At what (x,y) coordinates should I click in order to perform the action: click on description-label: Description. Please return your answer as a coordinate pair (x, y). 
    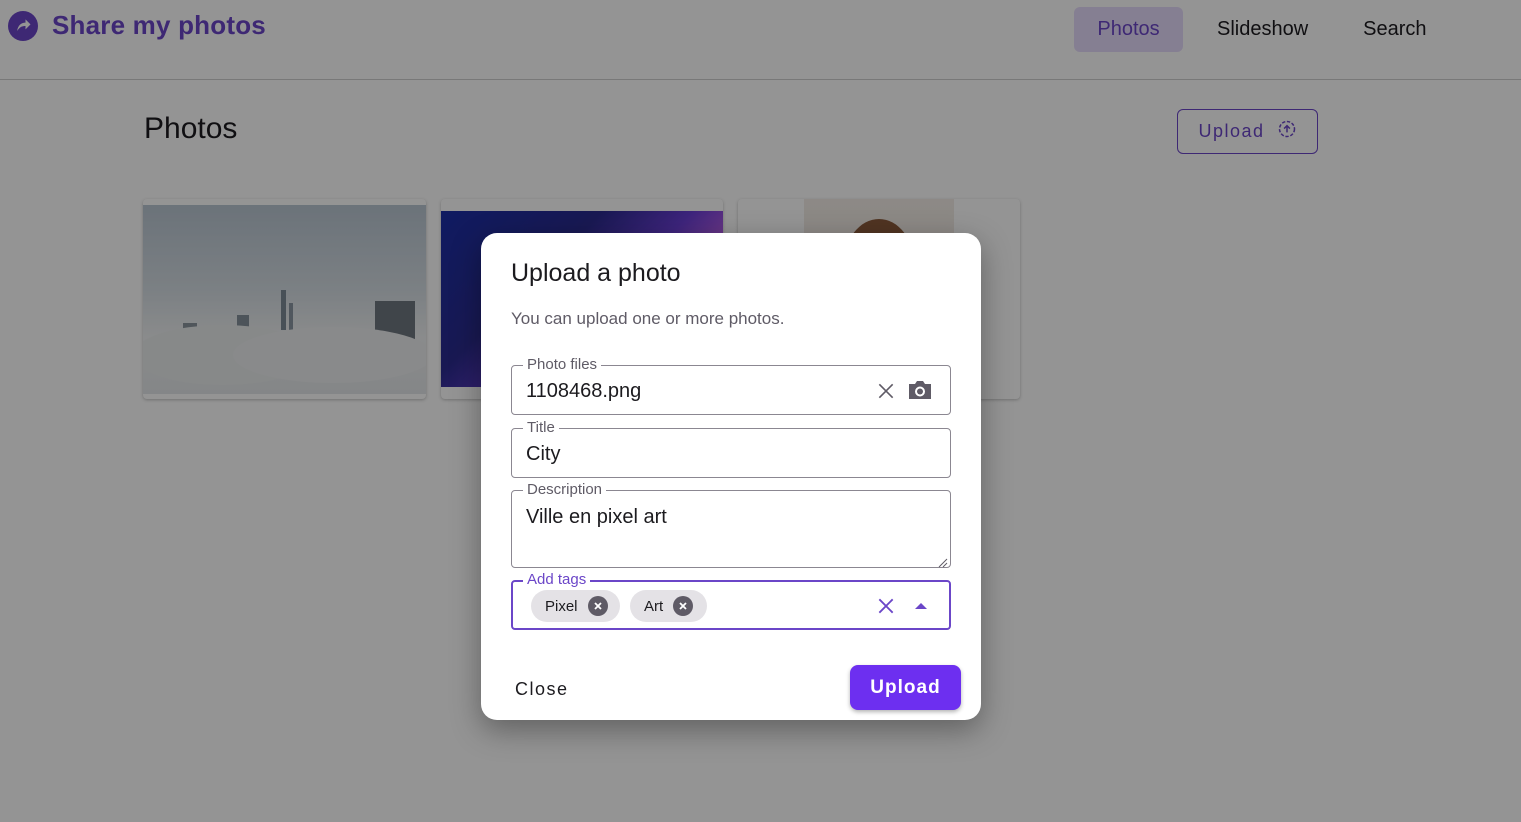
    Looking at the image, I should click on (565, 490).